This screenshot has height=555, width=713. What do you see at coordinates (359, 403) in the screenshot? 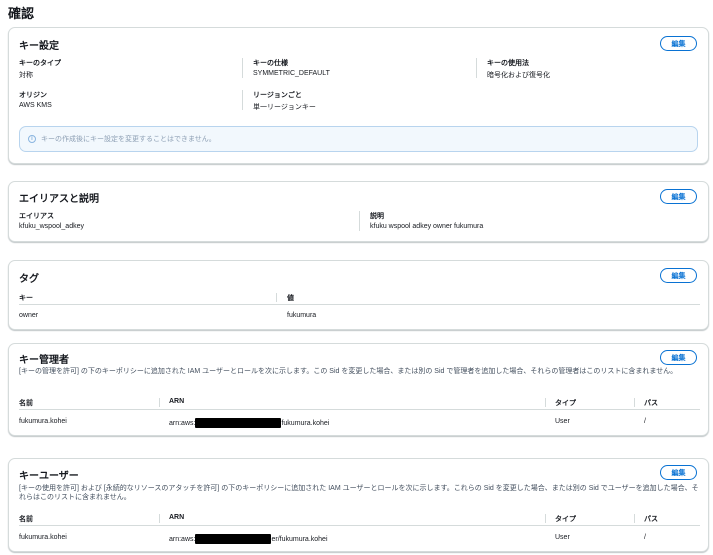
I see `key-admins-table-header: 名前 ARN タイプ パス` at bounding box center [359, 403].